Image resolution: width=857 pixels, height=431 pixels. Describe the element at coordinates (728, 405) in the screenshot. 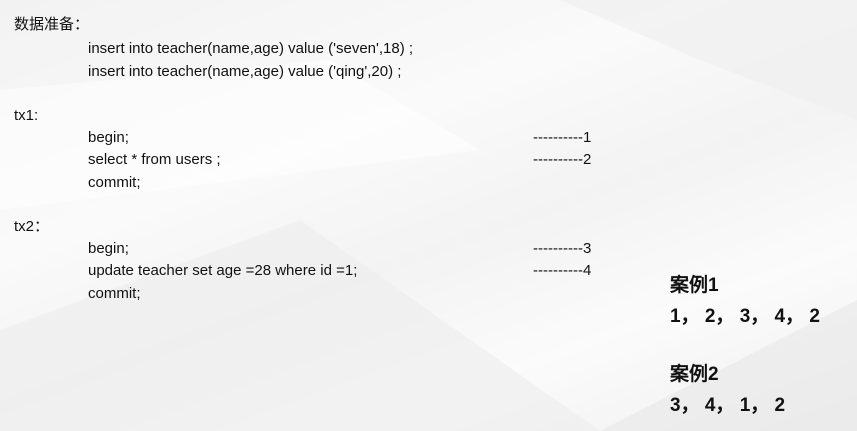

I see `case-order: 3， 4， 1， 2` at that location.